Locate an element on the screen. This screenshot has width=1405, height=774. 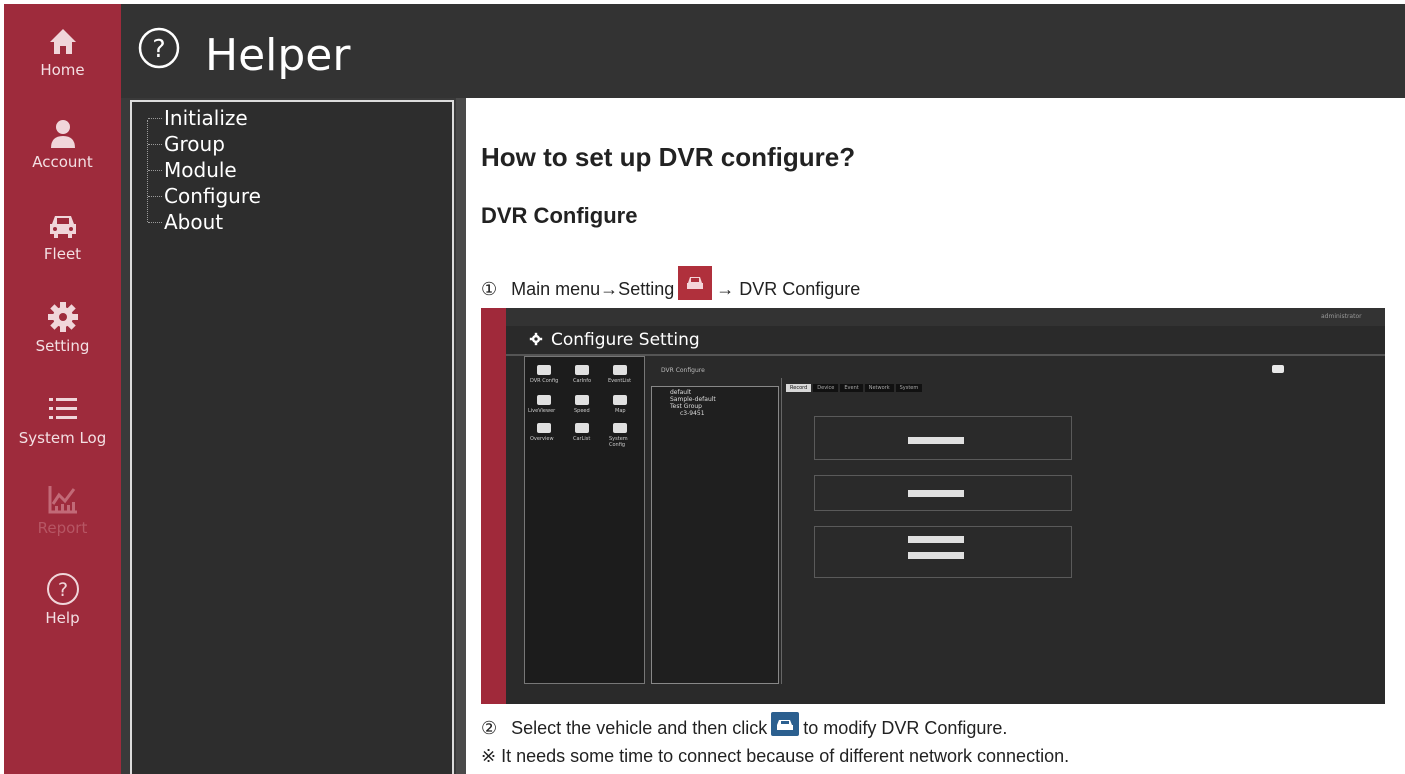
icon-label: EventList is located at coordinates (620, 381).